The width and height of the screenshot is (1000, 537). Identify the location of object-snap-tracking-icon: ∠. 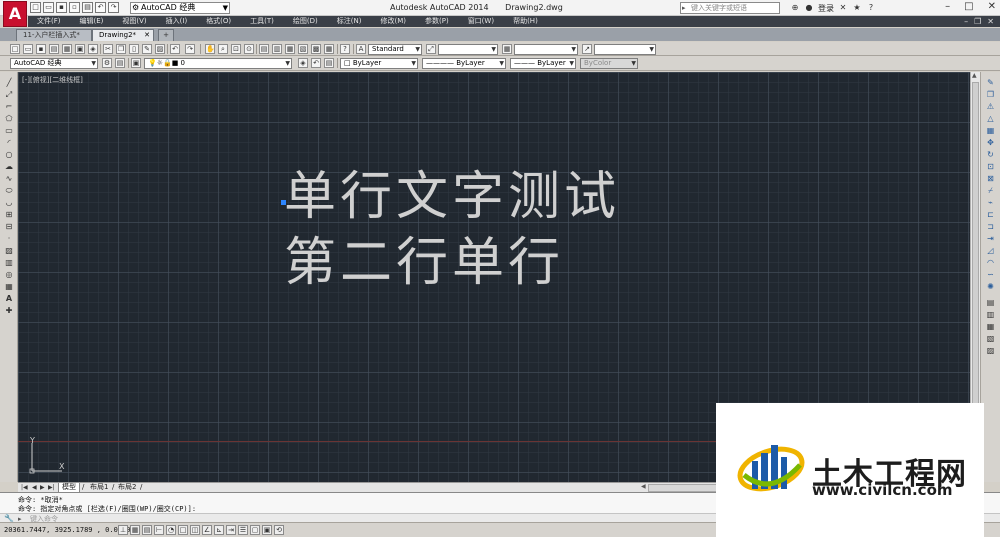
(207, 530).